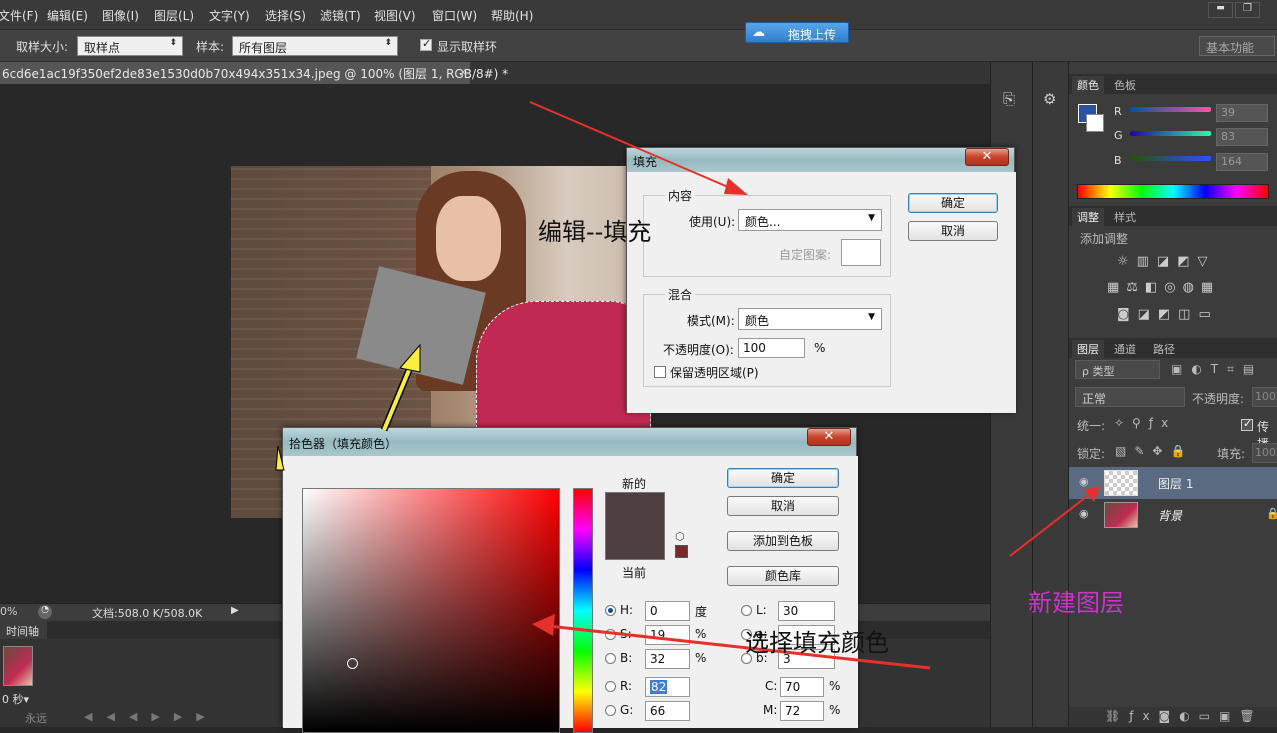 The image size is (1277, 733). Describe the element at coordinates (1170, 109) in the screenshot. I see `r-slider` at that location.